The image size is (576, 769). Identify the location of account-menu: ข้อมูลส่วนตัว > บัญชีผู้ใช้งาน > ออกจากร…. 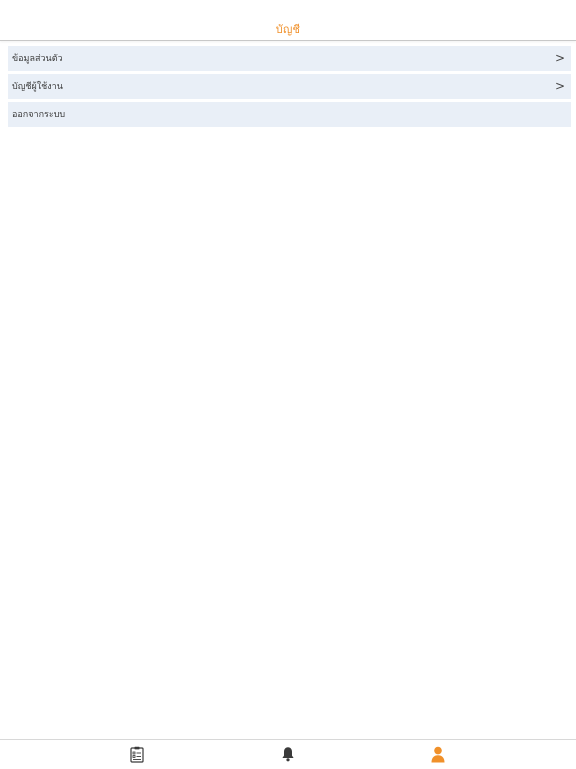
(289, 88).